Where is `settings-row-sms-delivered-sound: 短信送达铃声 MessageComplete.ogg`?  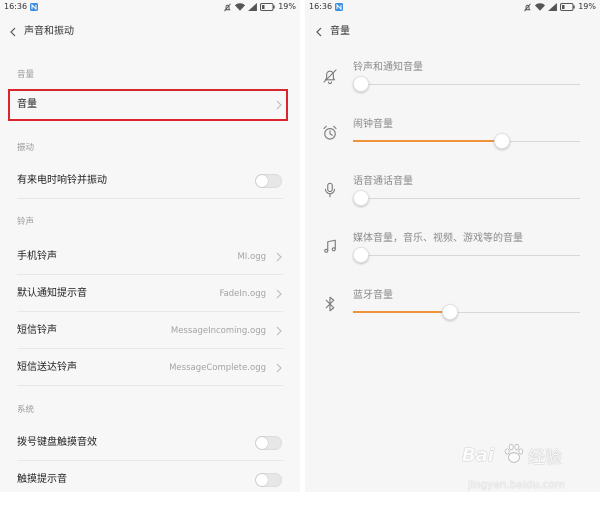 settings-row-sms-delivered-sound: 短信送达铃声 MessageComplete.ogg is located at coordinates (150, 367).